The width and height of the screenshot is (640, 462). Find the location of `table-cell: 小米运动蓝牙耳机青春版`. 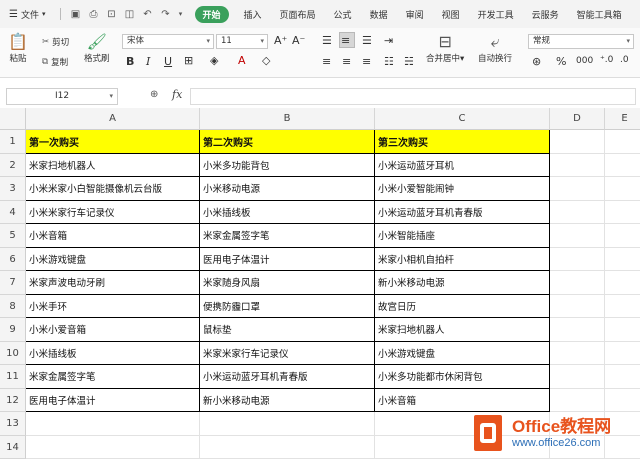

table-cell: 小米运动蓝牙耳机青春版 is located at coordinates (287, 377).